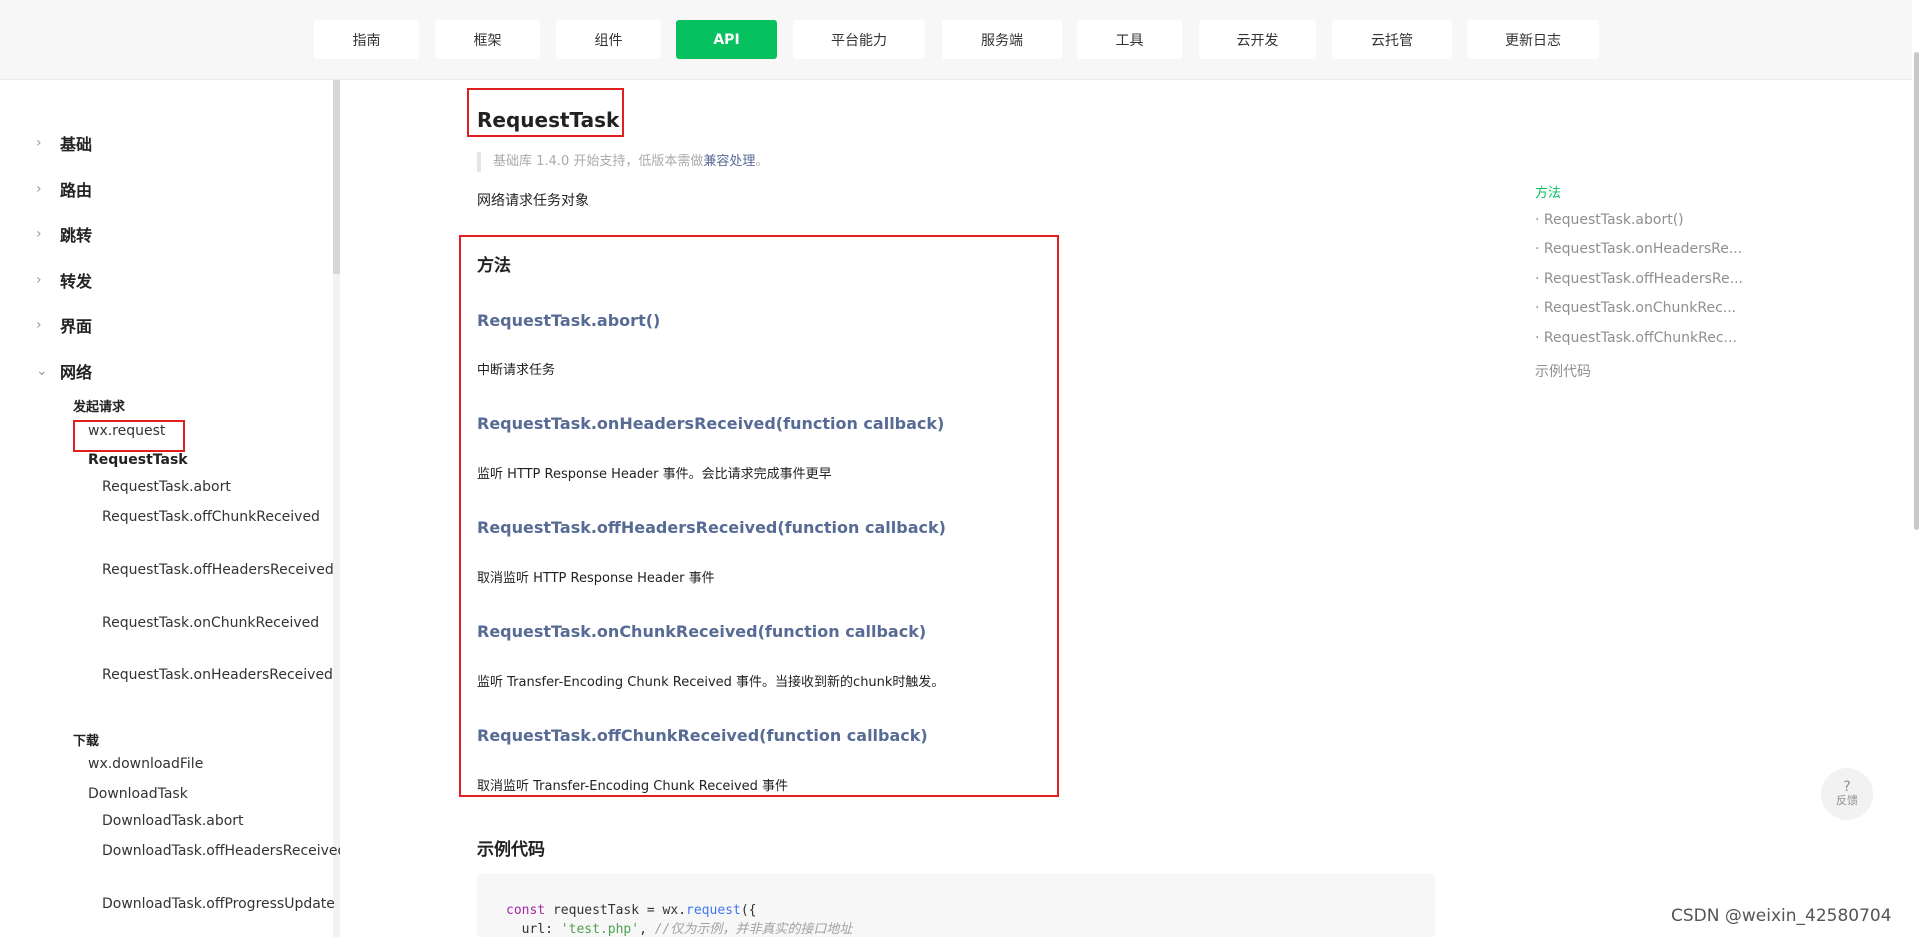 Image resolution: width=1920 pixels, height=937 pixels. Describe the element at coordinates (366, 39) in the screenshot. I see `nav-guide: 指南` at that location.